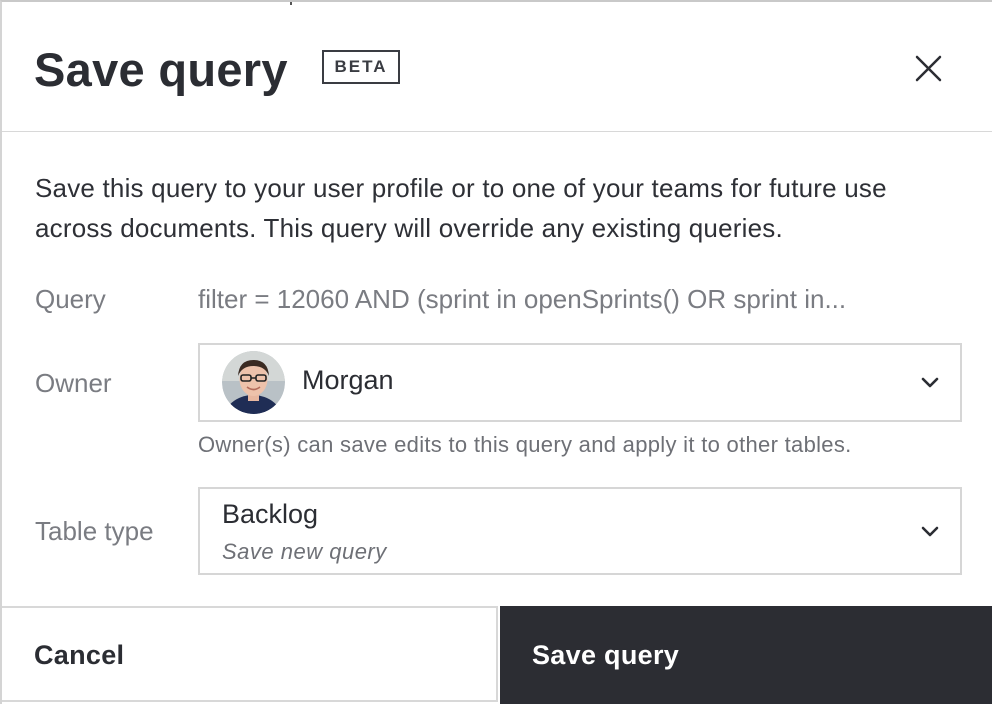 The height and width of the screenshot is (704, 992). I want to click on owner-name: Morgan, so click(348, 380).